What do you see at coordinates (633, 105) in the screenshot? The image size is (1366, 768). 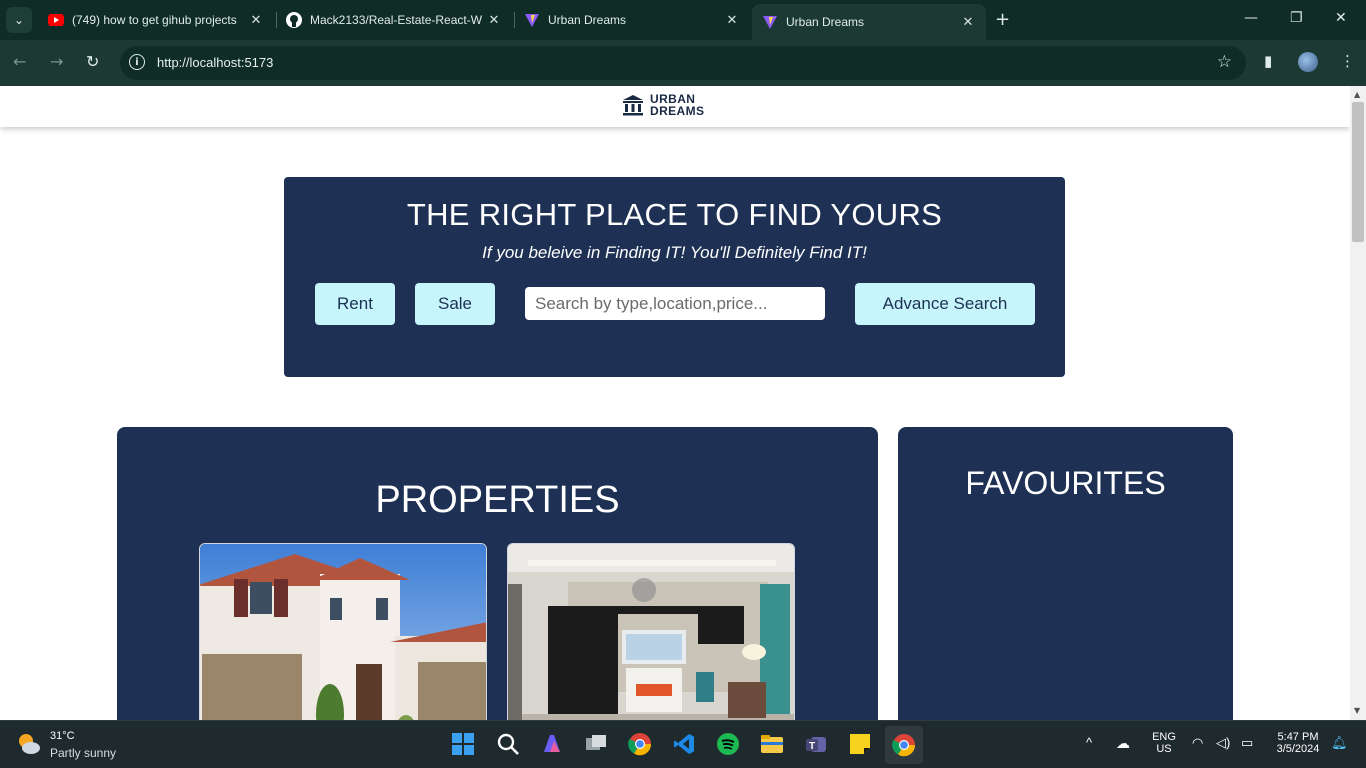 I see `building-columns-icon` at bounding box center [633, 105].